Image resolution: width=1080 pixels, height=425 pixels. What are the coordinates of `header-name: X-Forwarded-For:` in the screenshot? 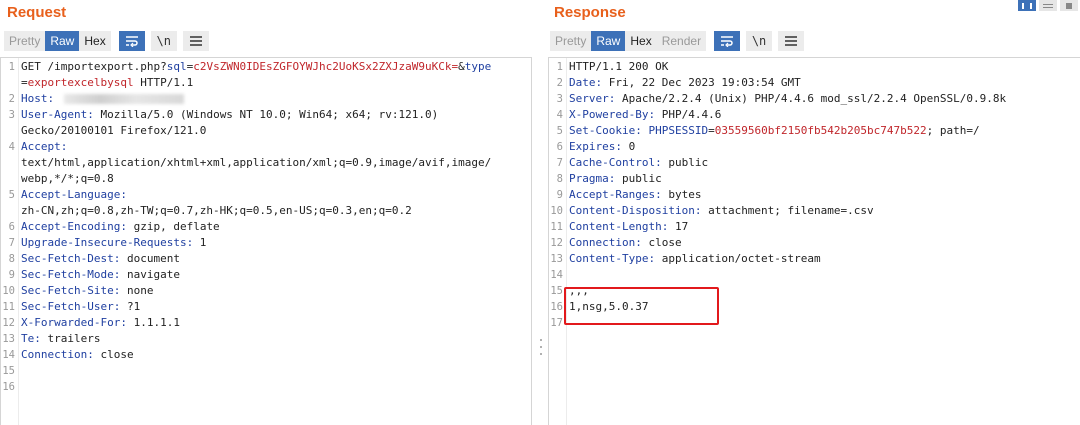 It's located at (74, 322).